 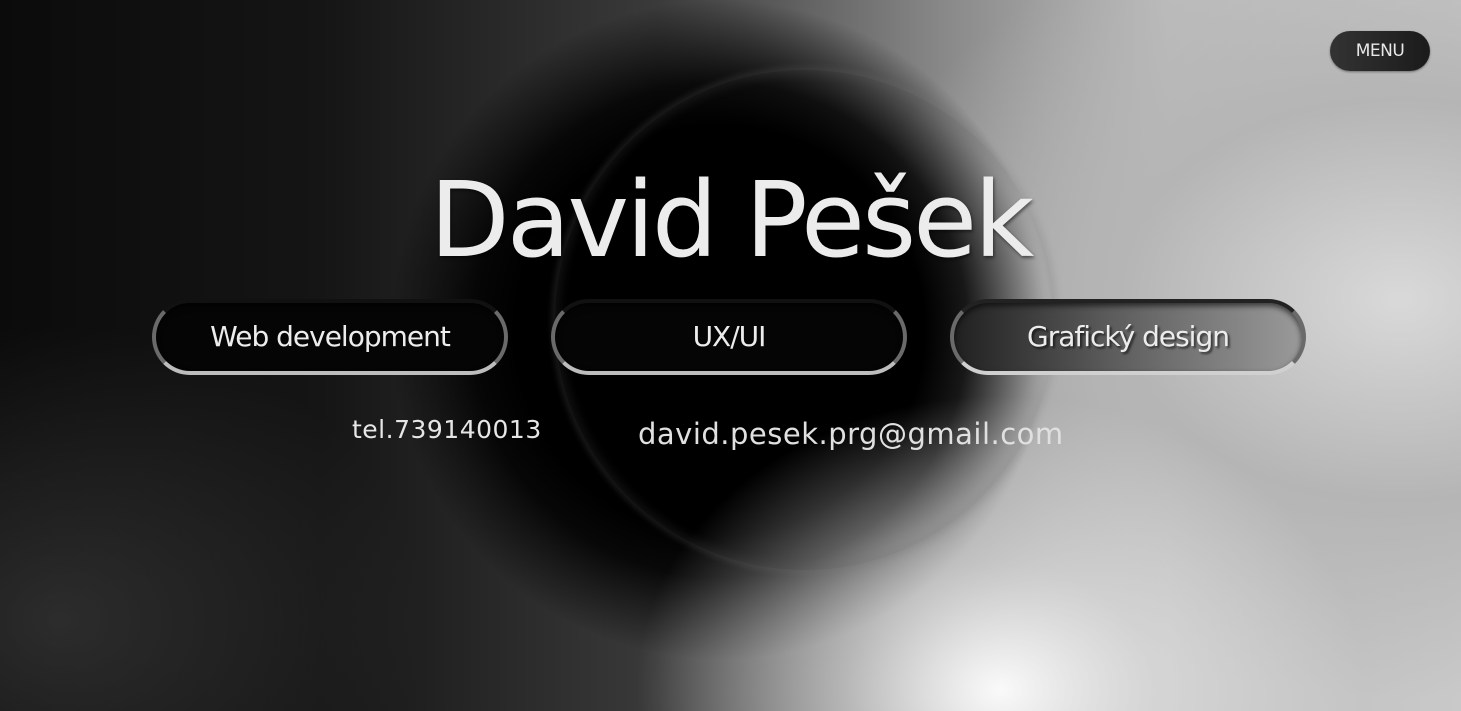 What do you see at coordinates (1128, 337) in the screenshot?
I see `graphic-design-button: Grafický design` at bounding box center [1128, 337].